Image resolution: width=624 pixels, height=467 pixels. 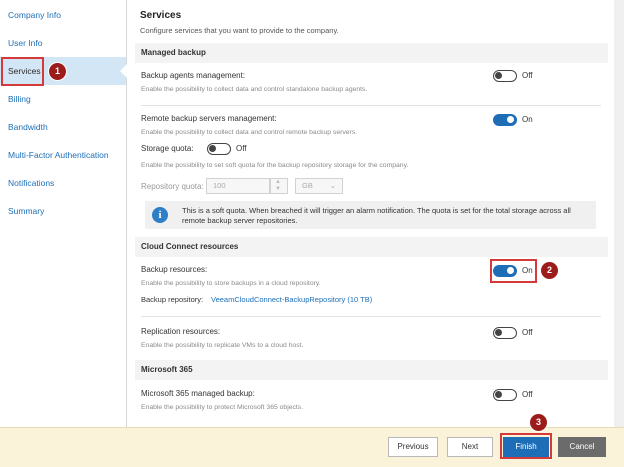 What do you see at coordinates (219, 185) in the screenshot?
I see `repository-quota-value: 100` at bounding box center [219, 185].